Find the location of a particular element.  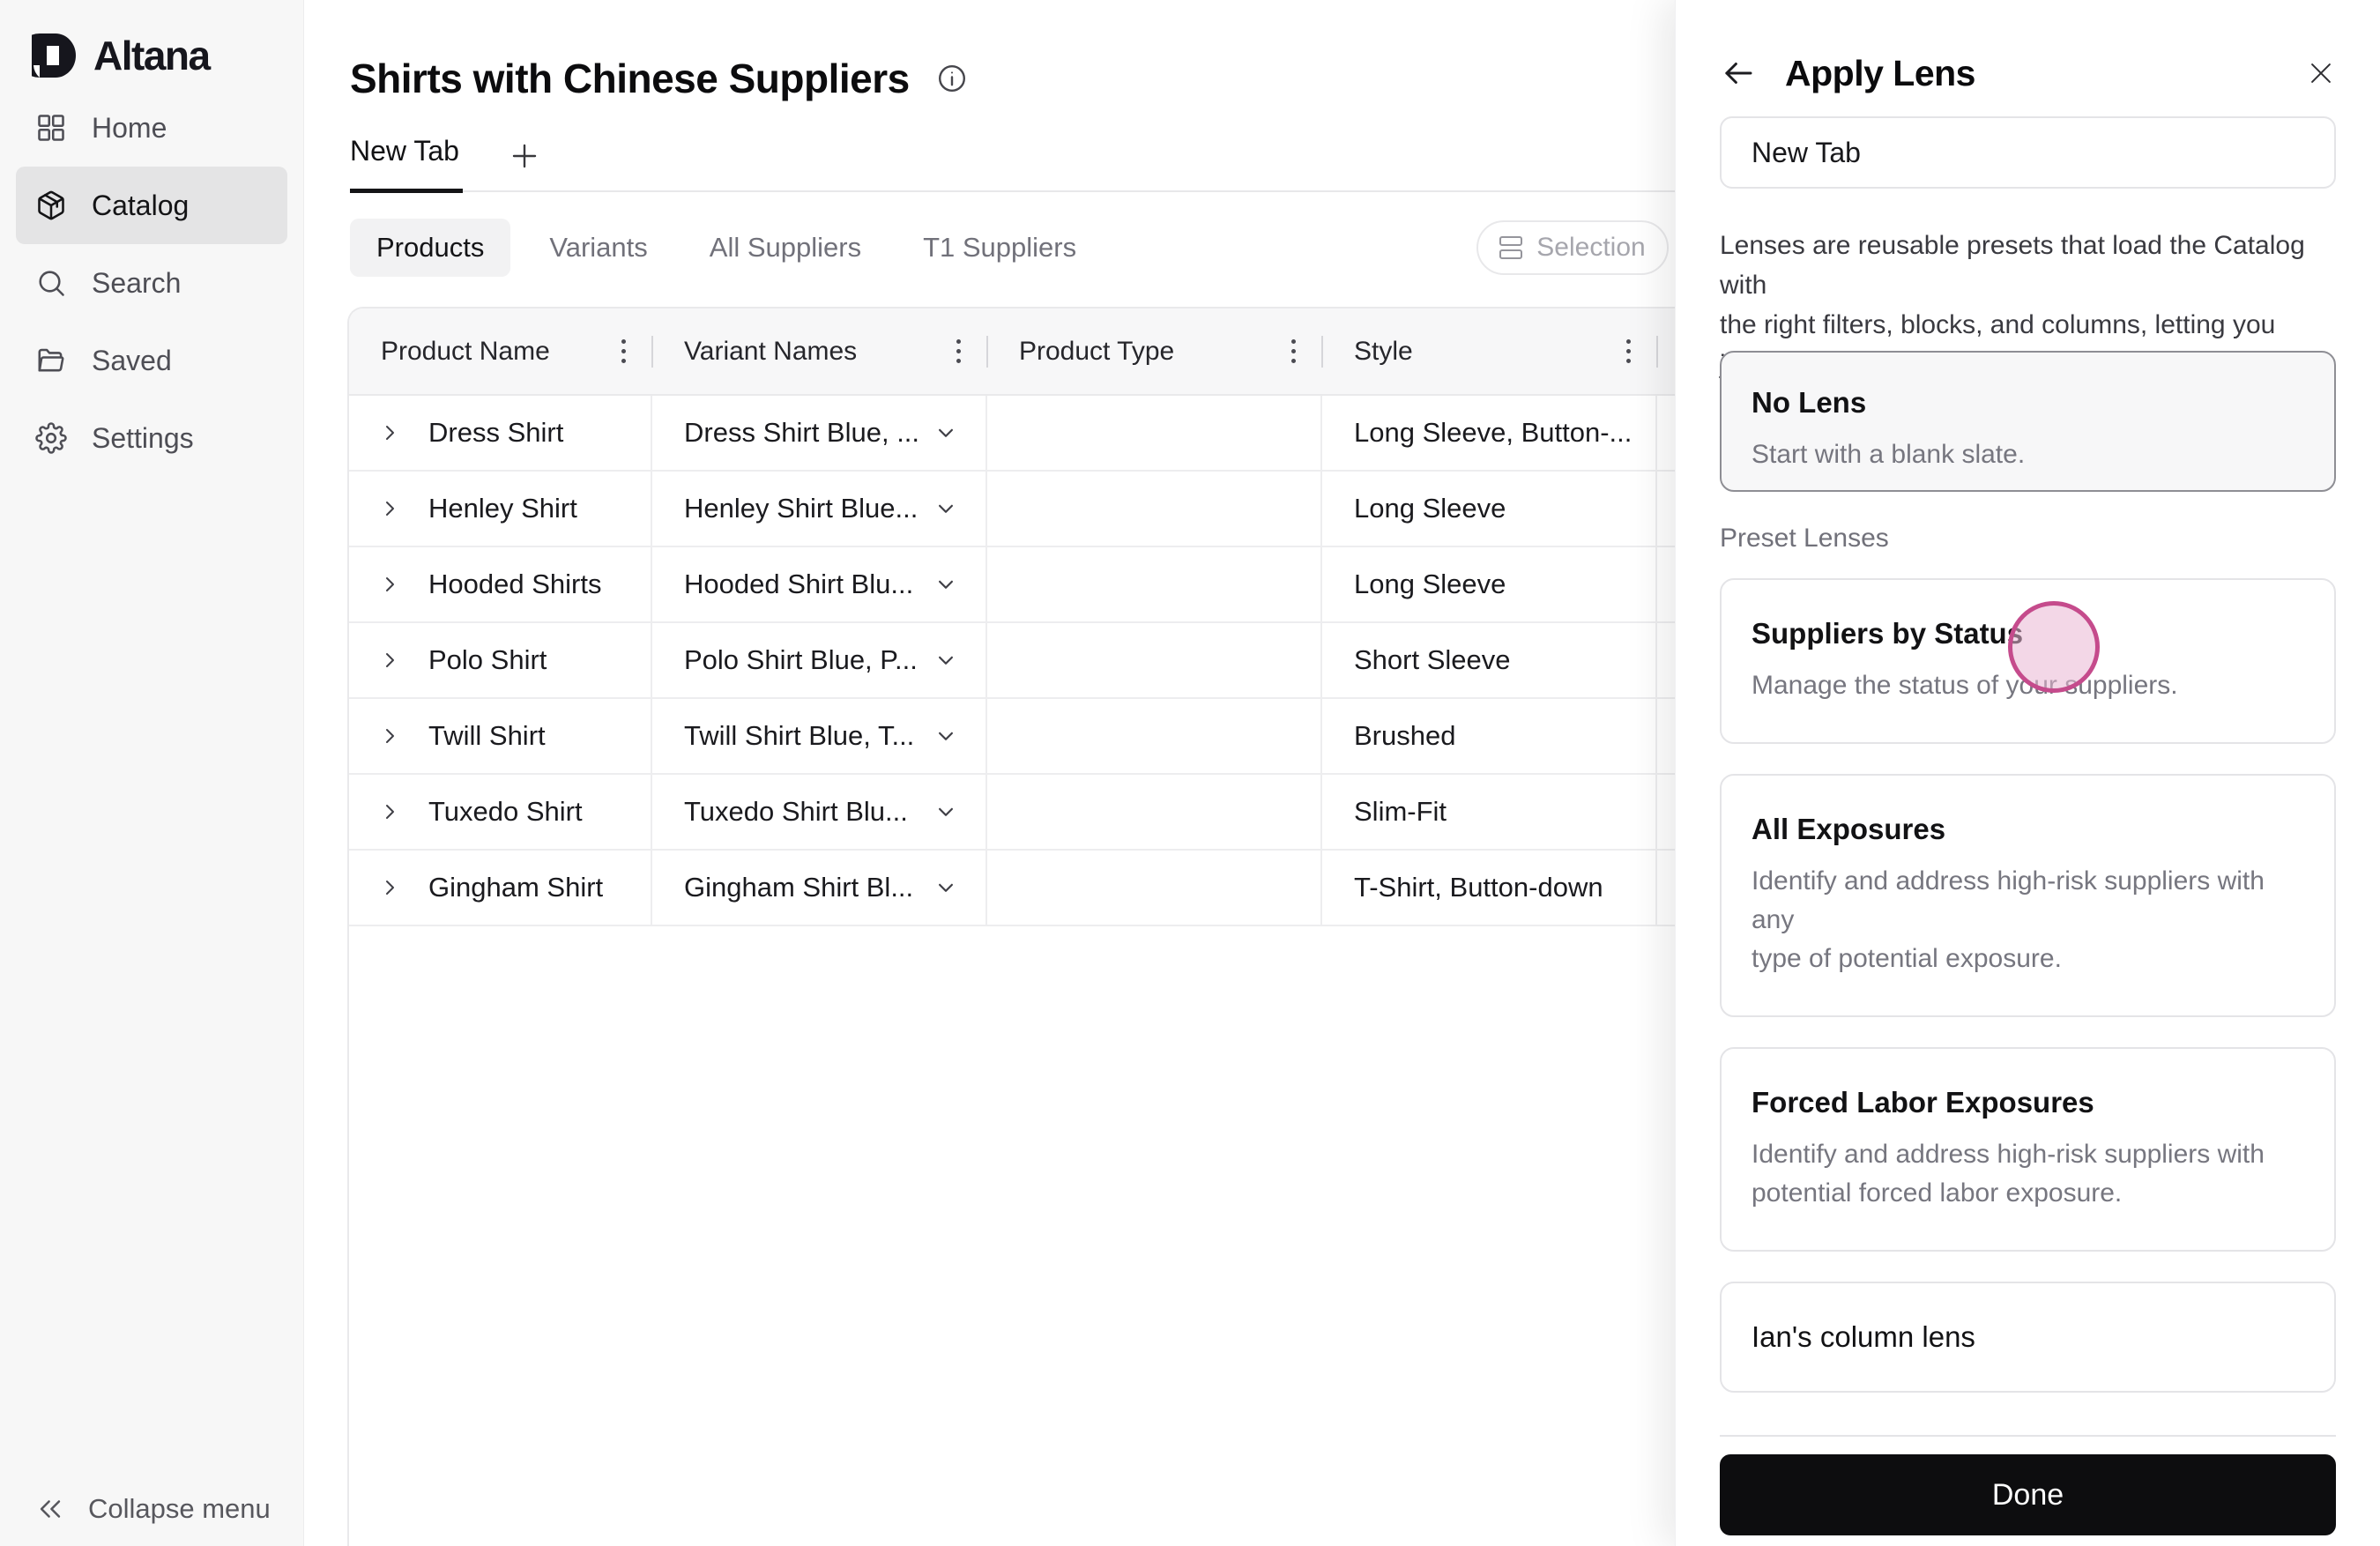

product-name-cell: Polo Shirt is located at coordinates (500, 660).